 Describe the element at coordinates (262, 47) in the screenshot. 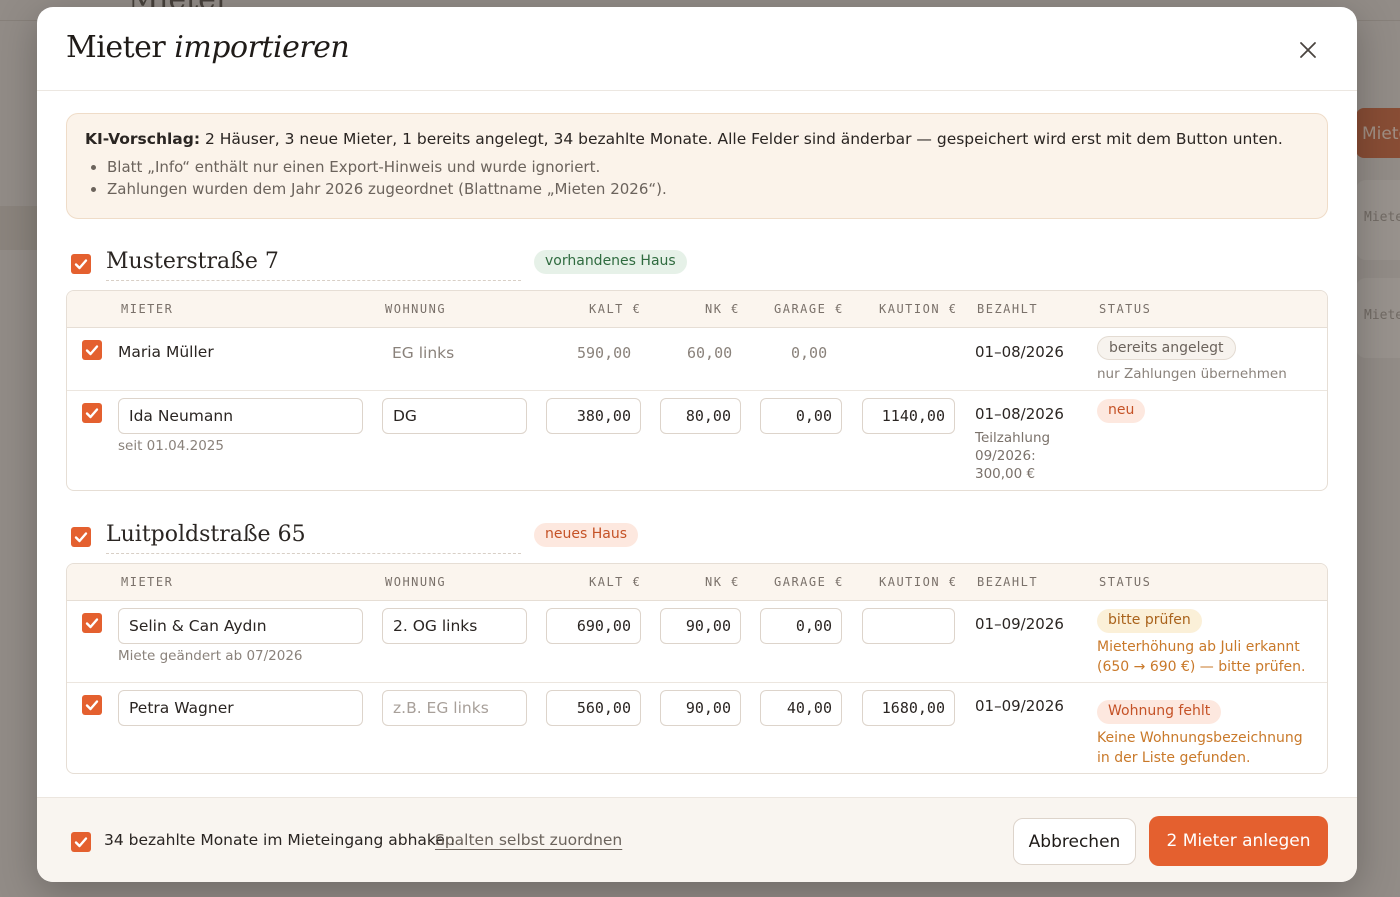

I see `dialog-title-italic: importieren` at that location.